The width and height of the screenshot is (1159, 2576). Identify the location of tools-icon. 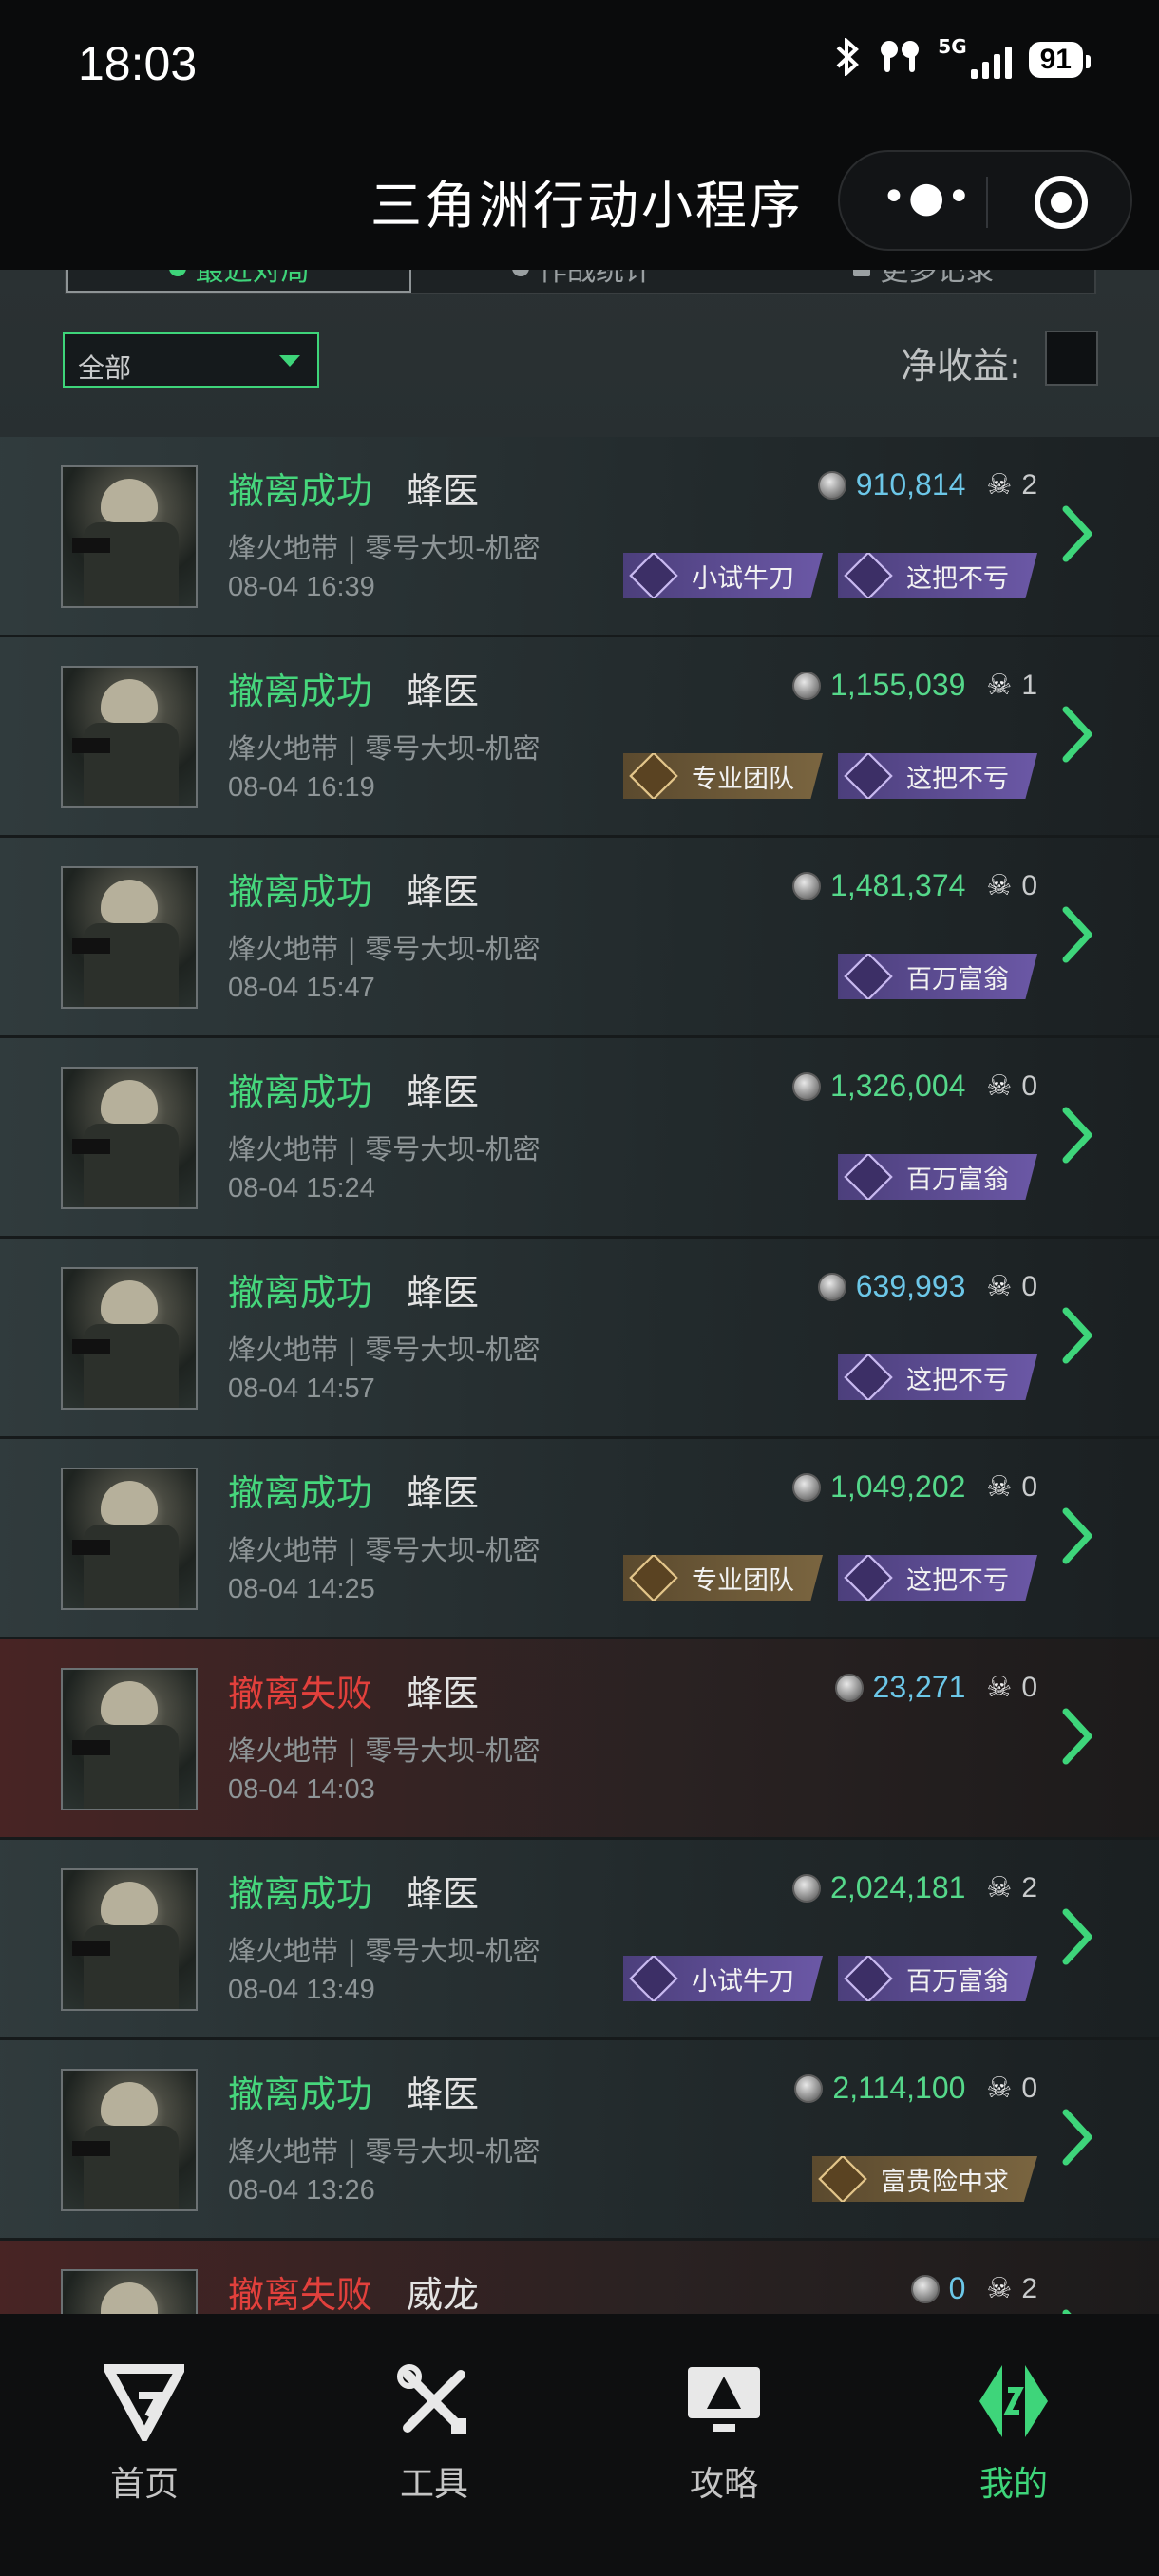
(431, 2399).